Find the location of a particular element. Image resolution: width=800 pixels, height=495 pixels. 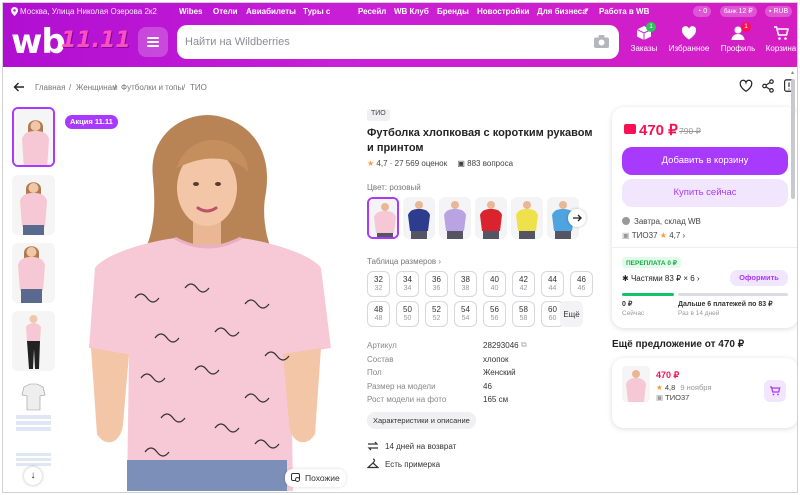

add-to-cart-button: Добавить в корзину is located at coordinates (705, 161).